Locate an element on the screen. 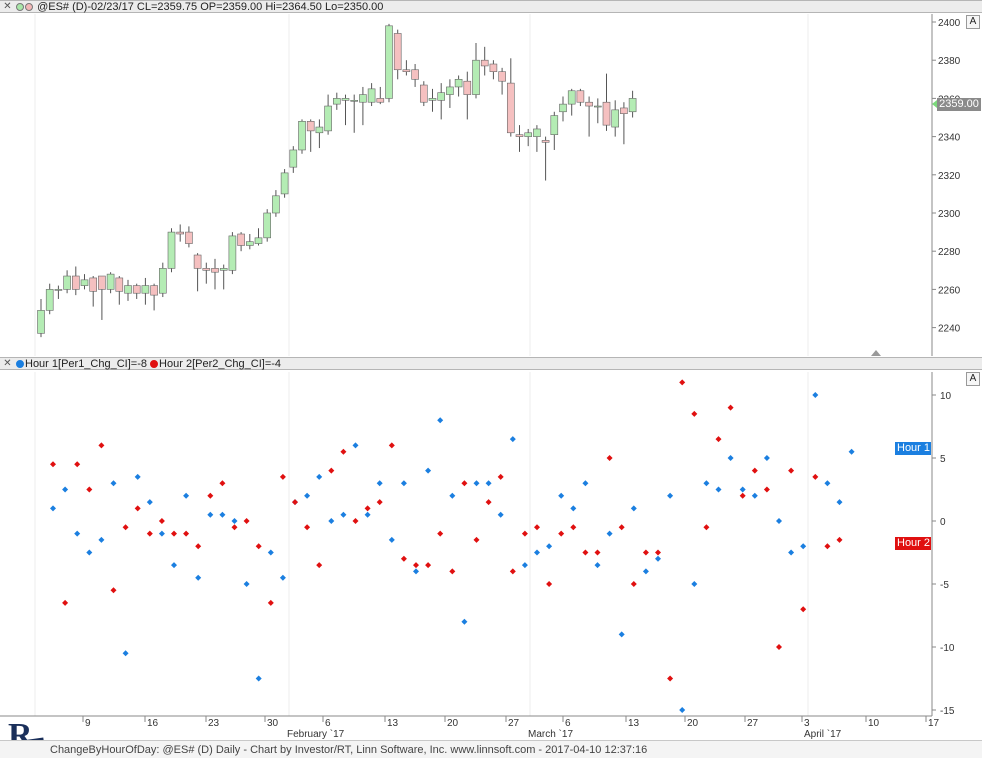 Image resolution: width=982 pixels, height=758 pixels. price-tick-label: 2240 is located at coordinates (949, 329).